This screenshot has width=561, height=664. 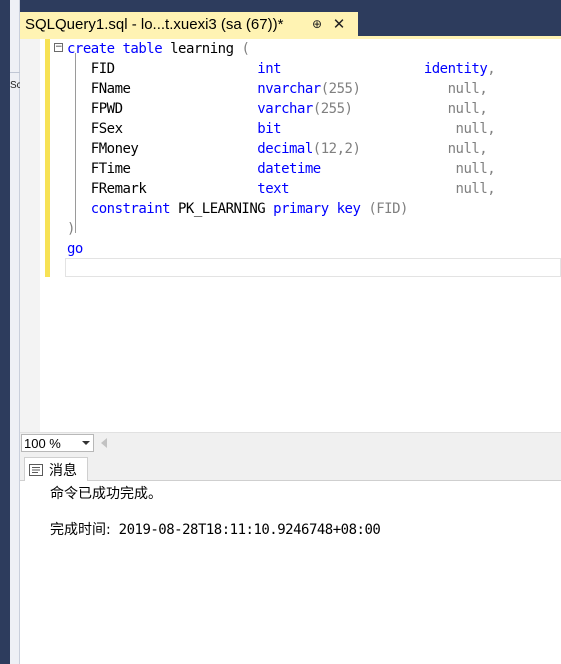 I want to click on code-token: text, so click(x=218, y=189).